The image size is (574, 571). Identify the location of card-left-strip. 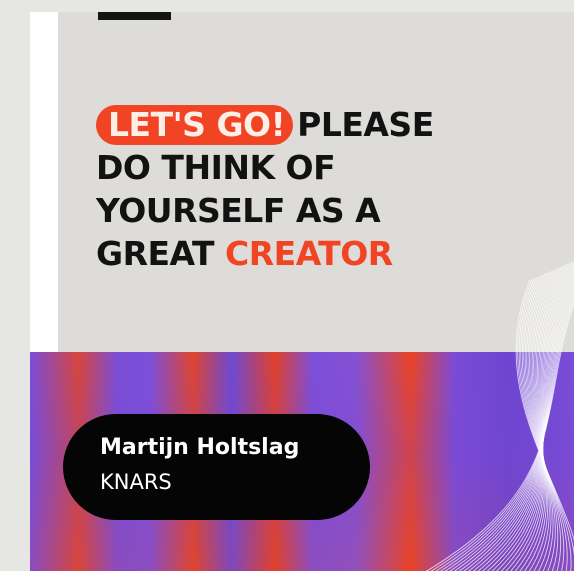
(44, 182).